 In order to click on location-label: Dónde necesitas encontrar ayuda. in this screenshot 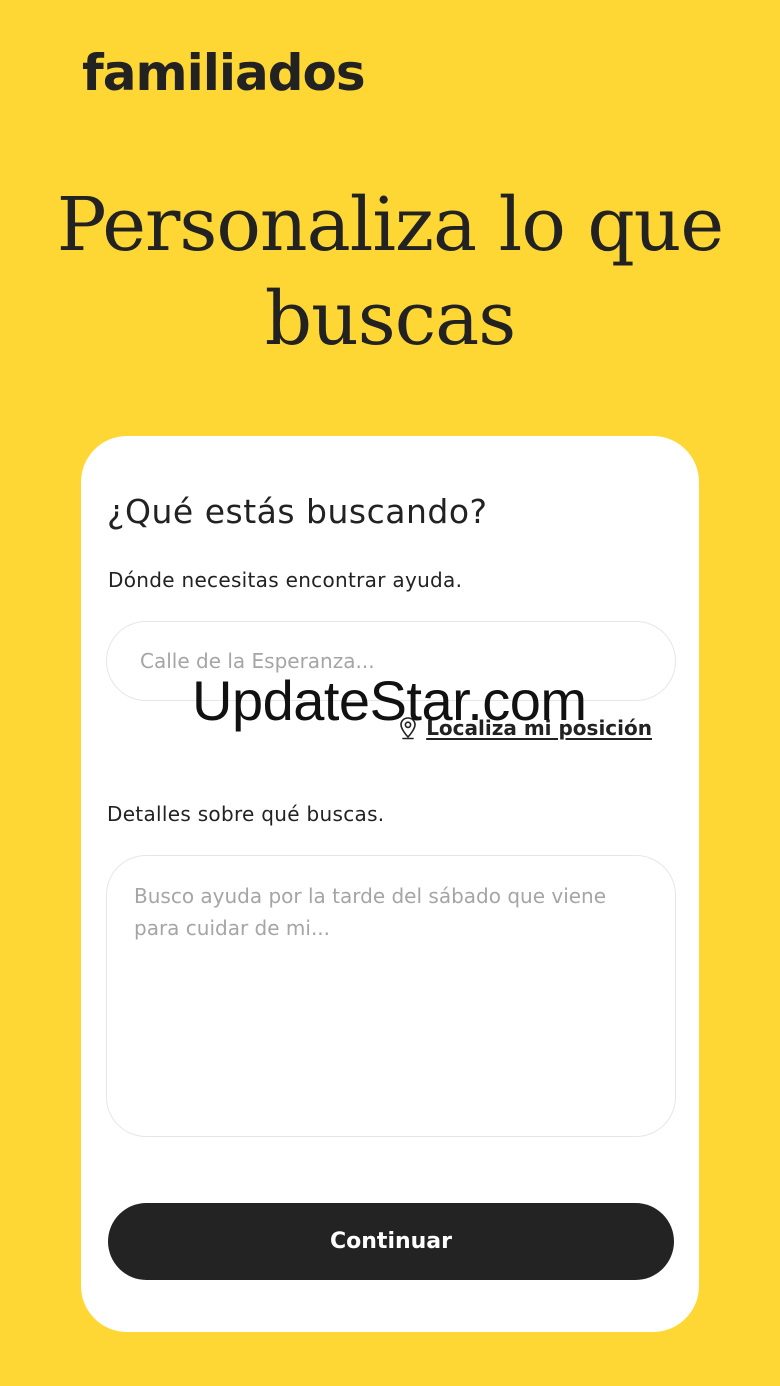, I will do `click(285, 580)`.